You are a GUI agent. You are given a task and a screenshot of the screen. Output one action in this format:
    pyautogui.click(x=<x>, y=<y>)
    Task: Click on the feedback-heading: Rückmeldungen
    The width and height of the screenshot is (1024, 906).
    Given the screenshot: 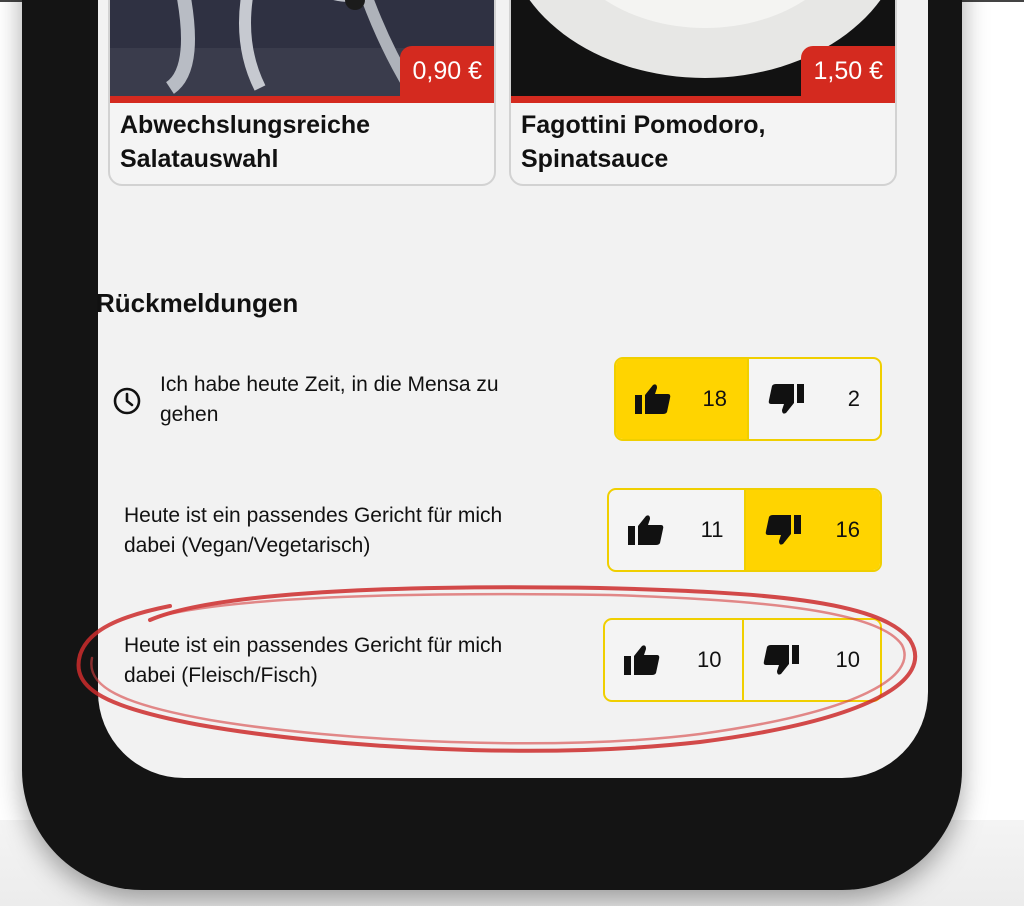 What is the action you would take?
    pyautogui.click(x=197, y=303)
    